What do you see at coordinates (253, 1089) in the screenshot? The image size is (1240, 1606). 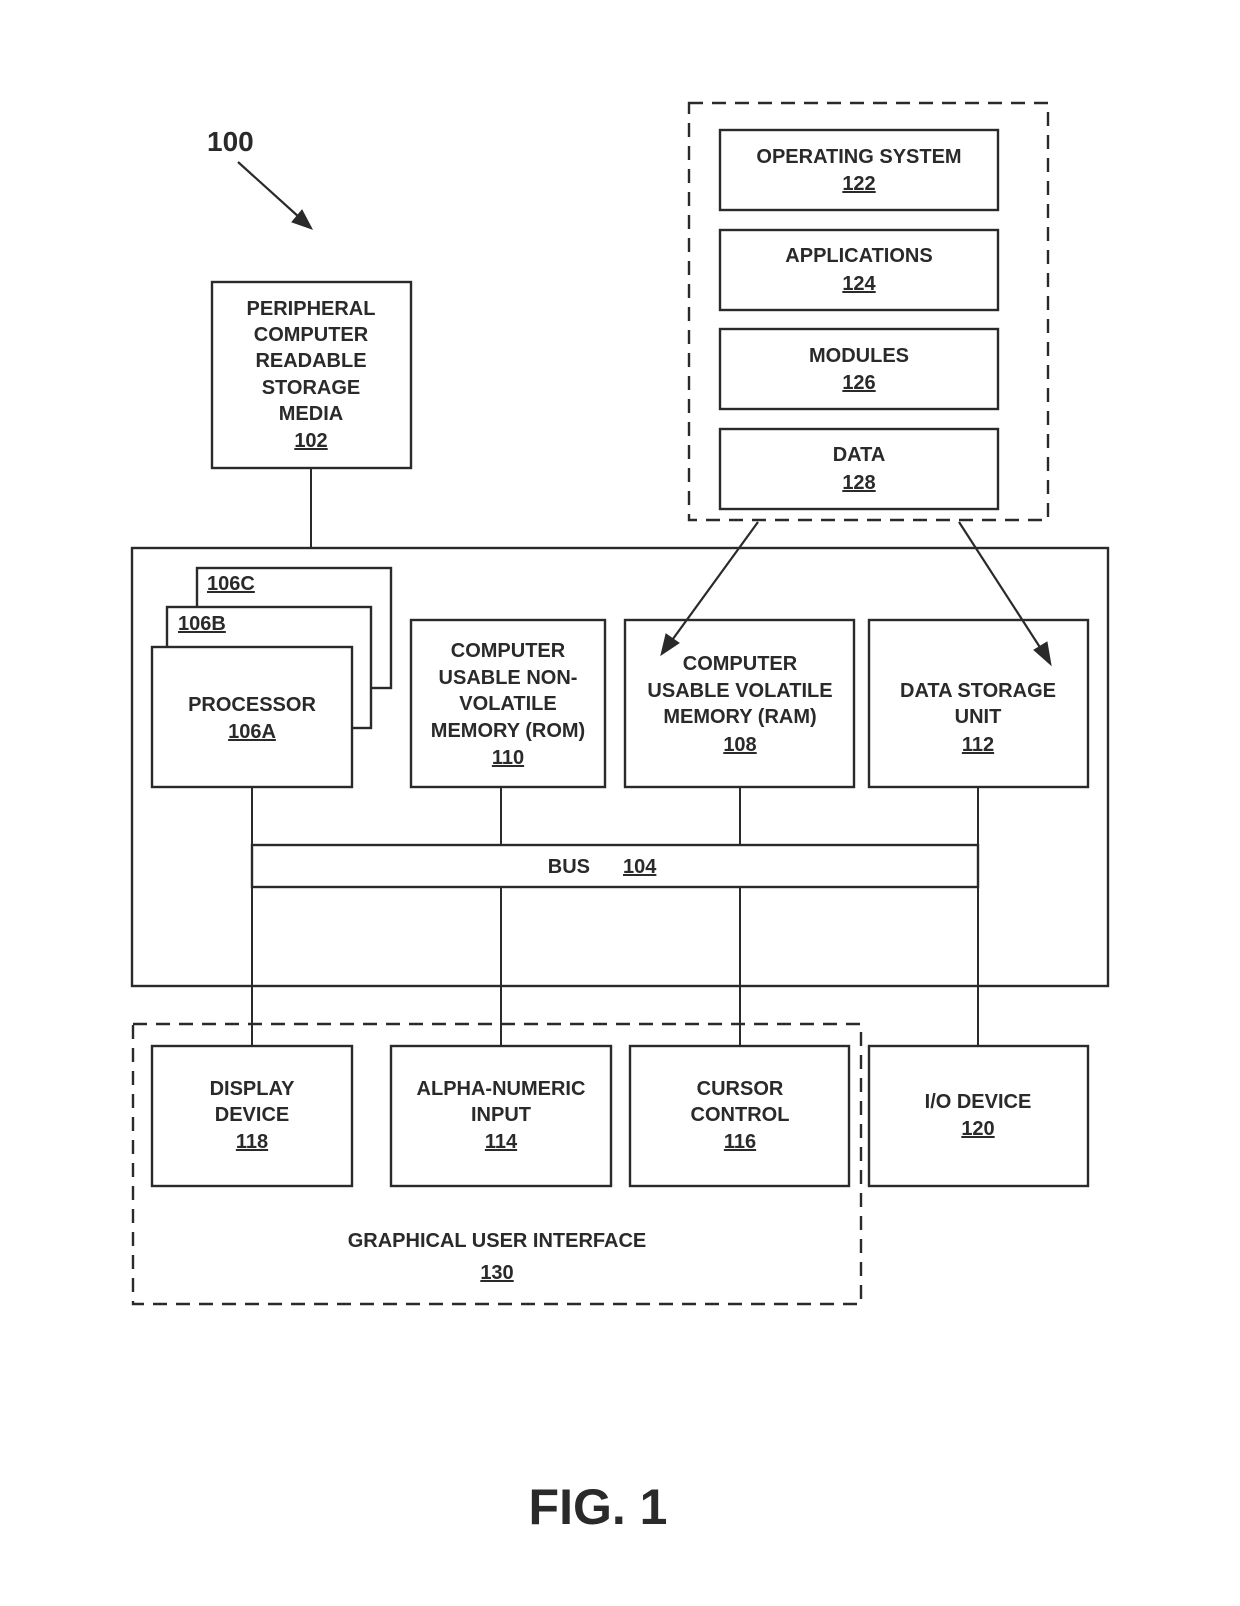 I see `display-line-1: DISPLAY` at bounding box center [253, 1089].